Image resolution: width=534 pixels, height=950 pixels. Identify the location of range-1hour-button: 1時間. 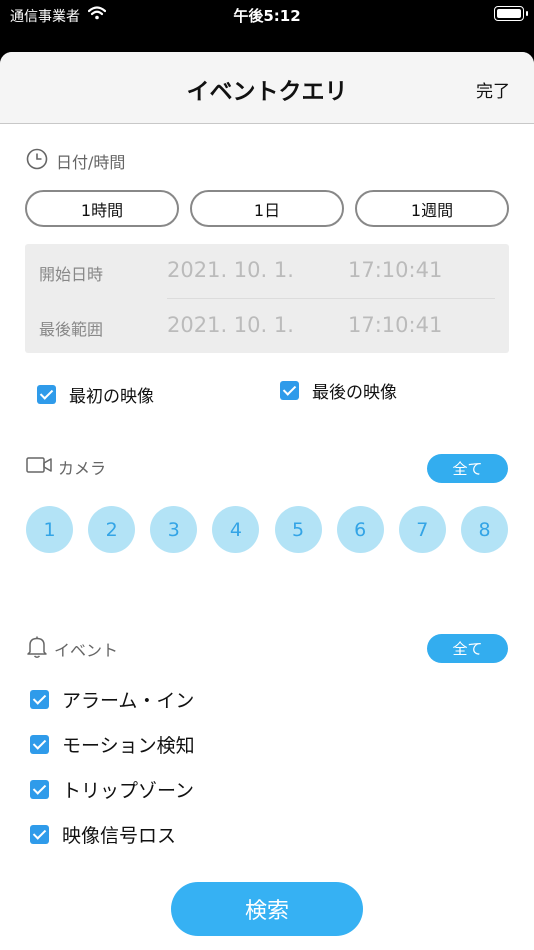
(102, 208).